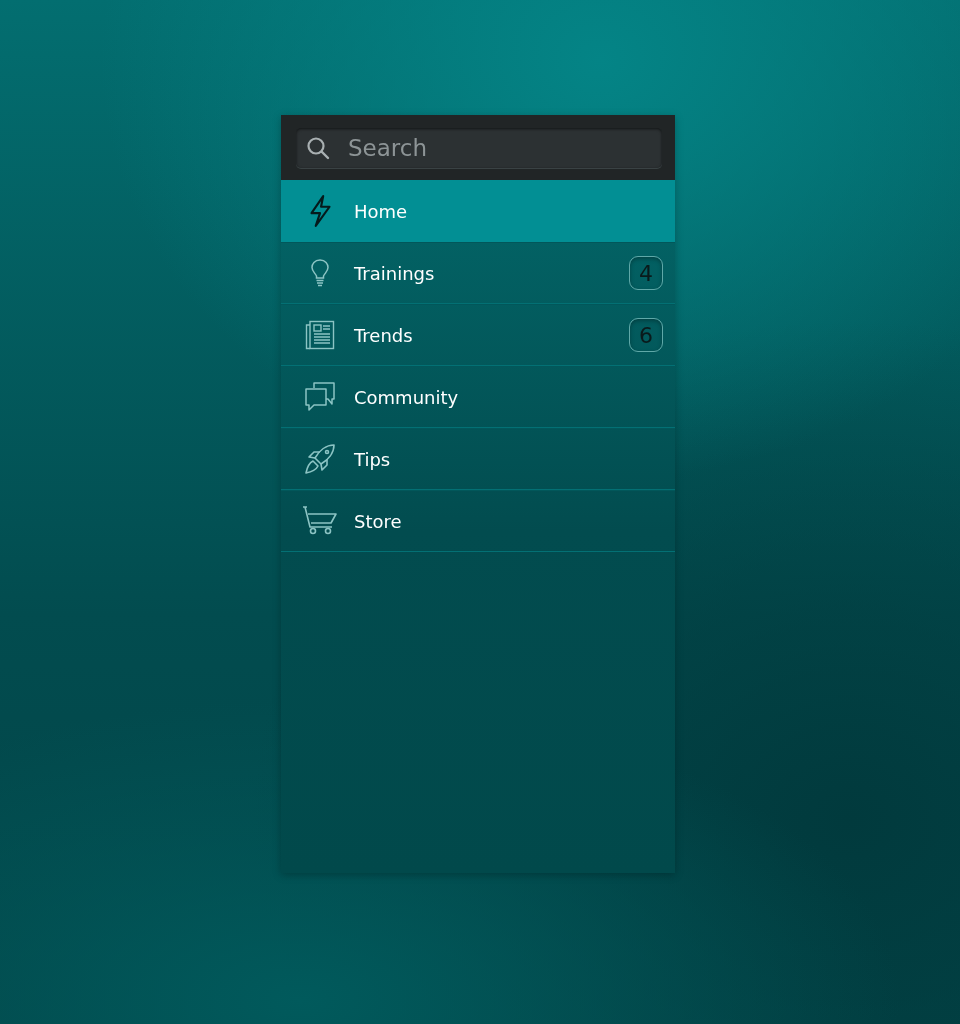 The width and height of the screenshot is (960, 1024). What do you see at coordinates (646, 335) in the screenshot?
I see `count-badge: 6` at bounding box center [646, 335].